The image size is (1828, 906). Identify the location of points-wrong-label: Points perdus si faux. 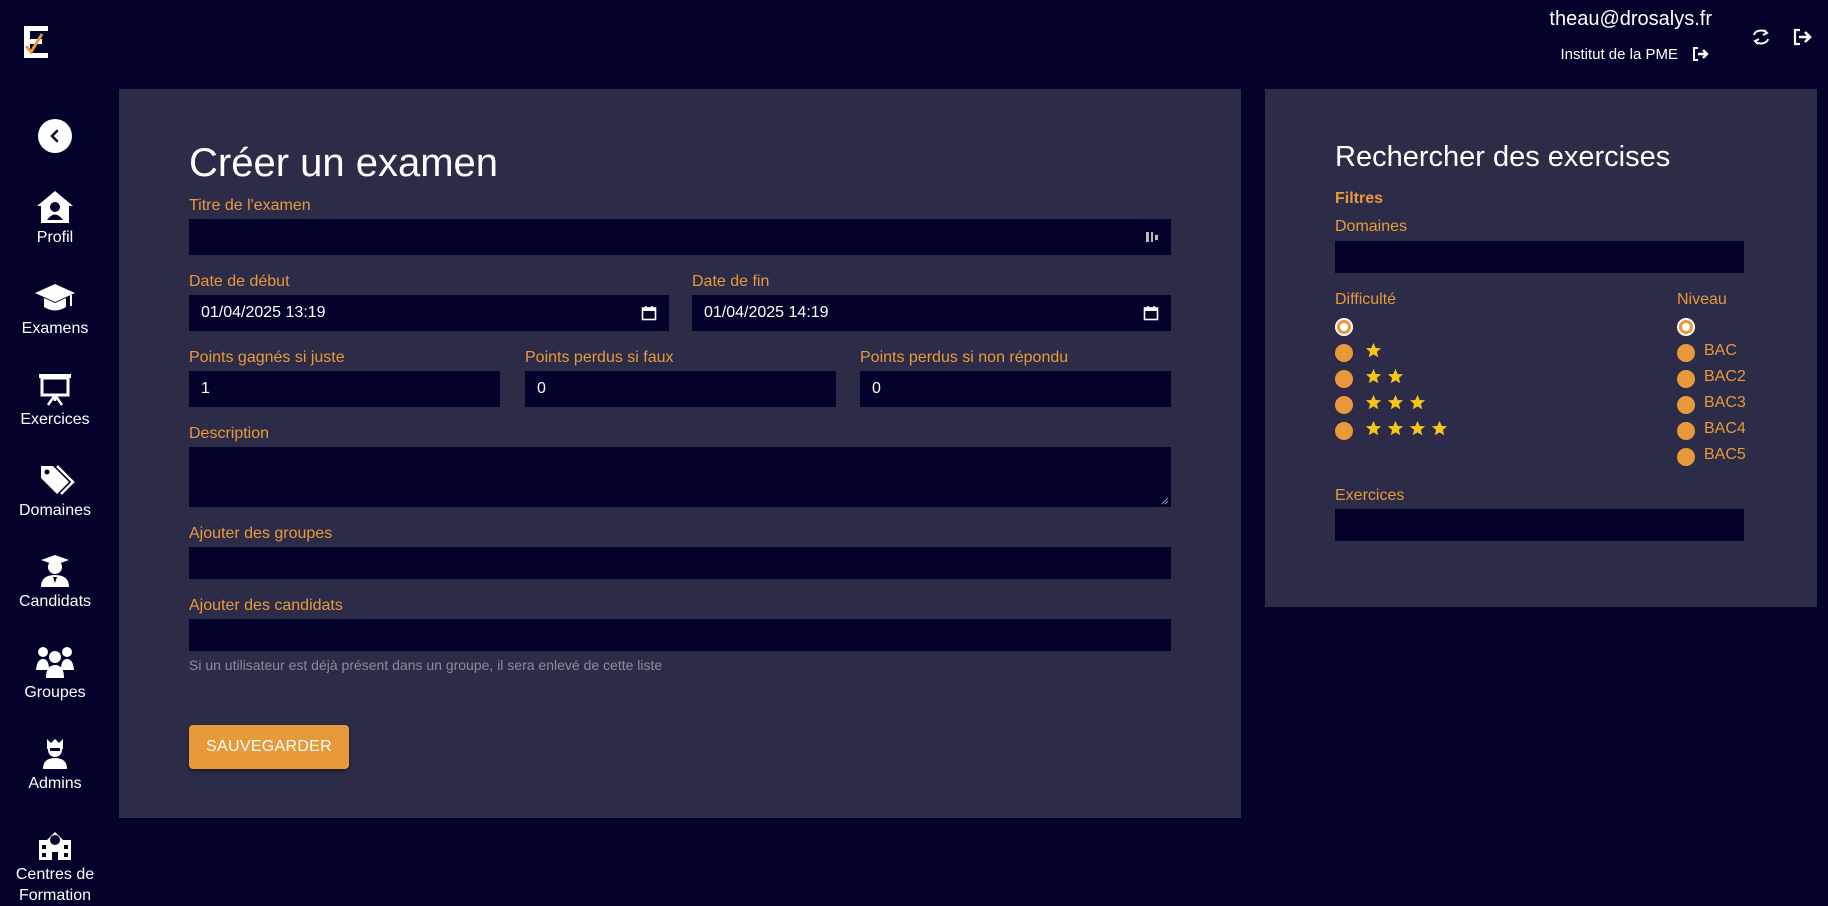
(599, 357).